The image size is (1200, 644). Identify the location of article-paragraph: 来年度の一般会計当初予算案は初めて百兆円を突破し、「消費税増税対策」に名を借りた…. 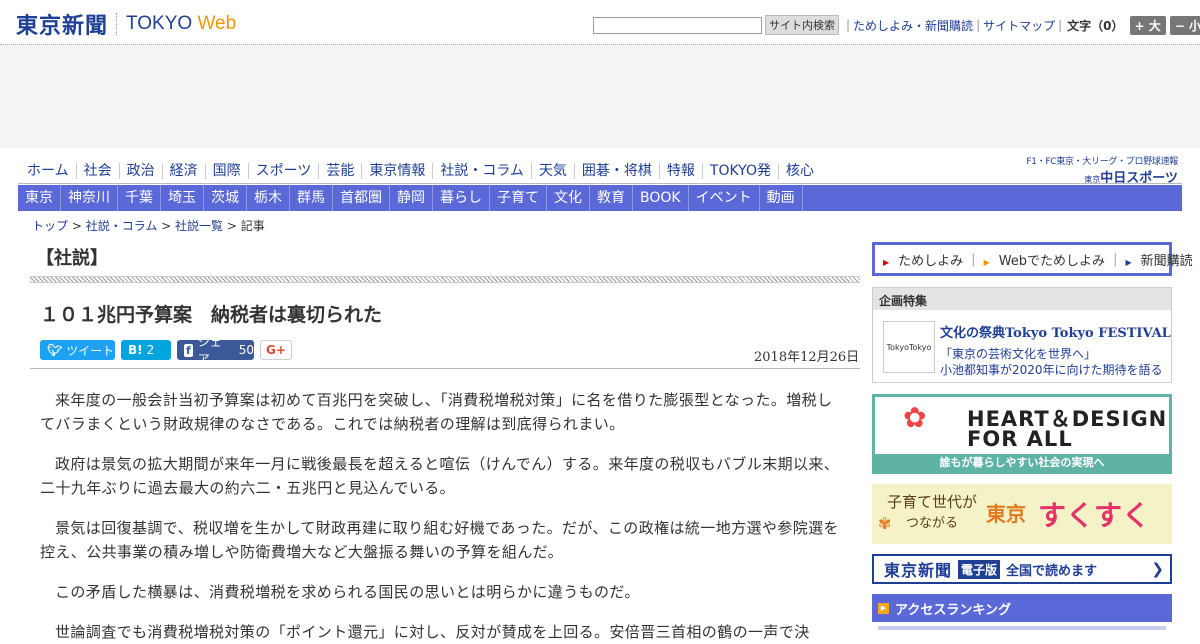
(436, 412).